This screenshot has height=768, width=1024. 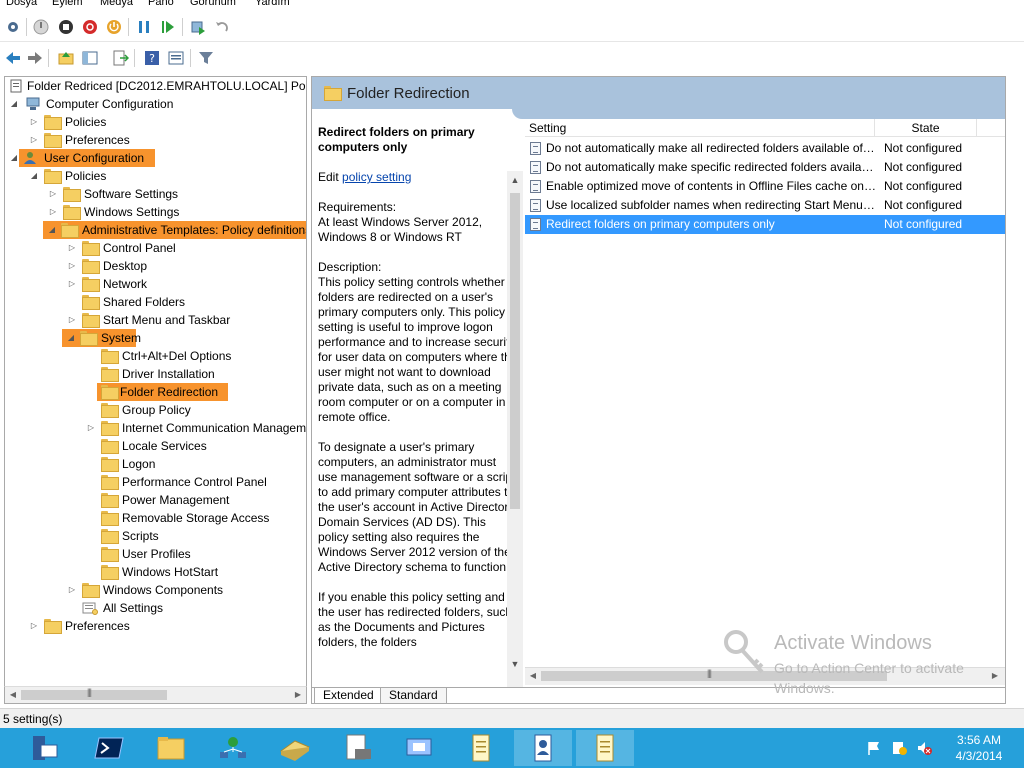 I want to click on revert-icon, so click(x=222, y=27).